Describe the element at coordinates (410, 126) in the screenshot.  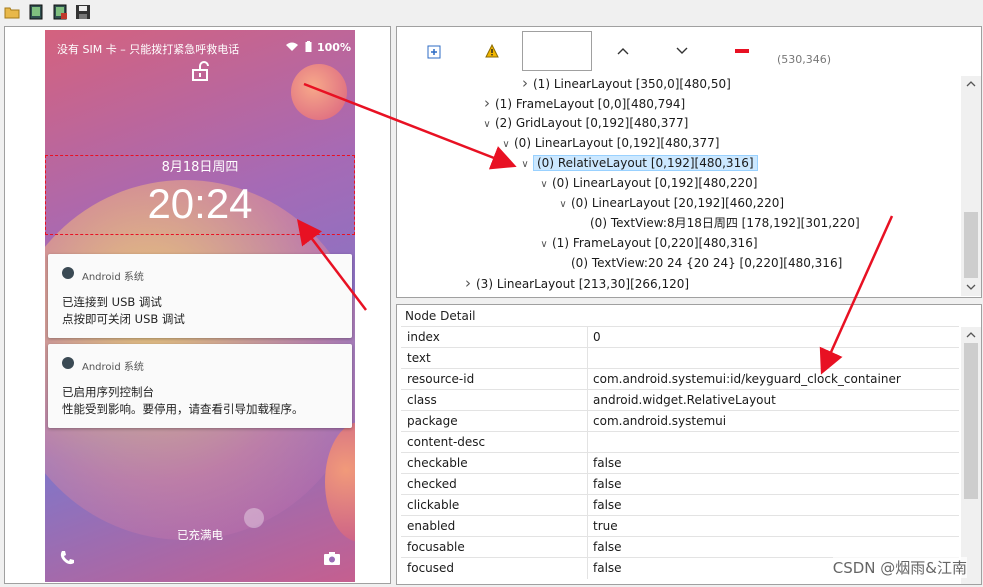
I see `arrow-phone-to-tree` at that location.